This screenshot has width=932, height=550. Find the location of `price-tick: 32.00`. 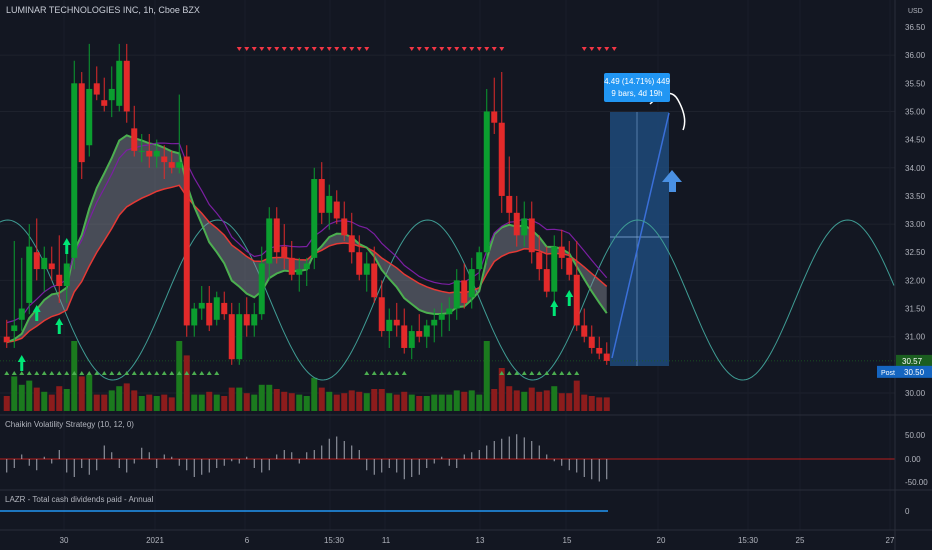

price-tick: 32.00 is located at coordinates (915, 280).